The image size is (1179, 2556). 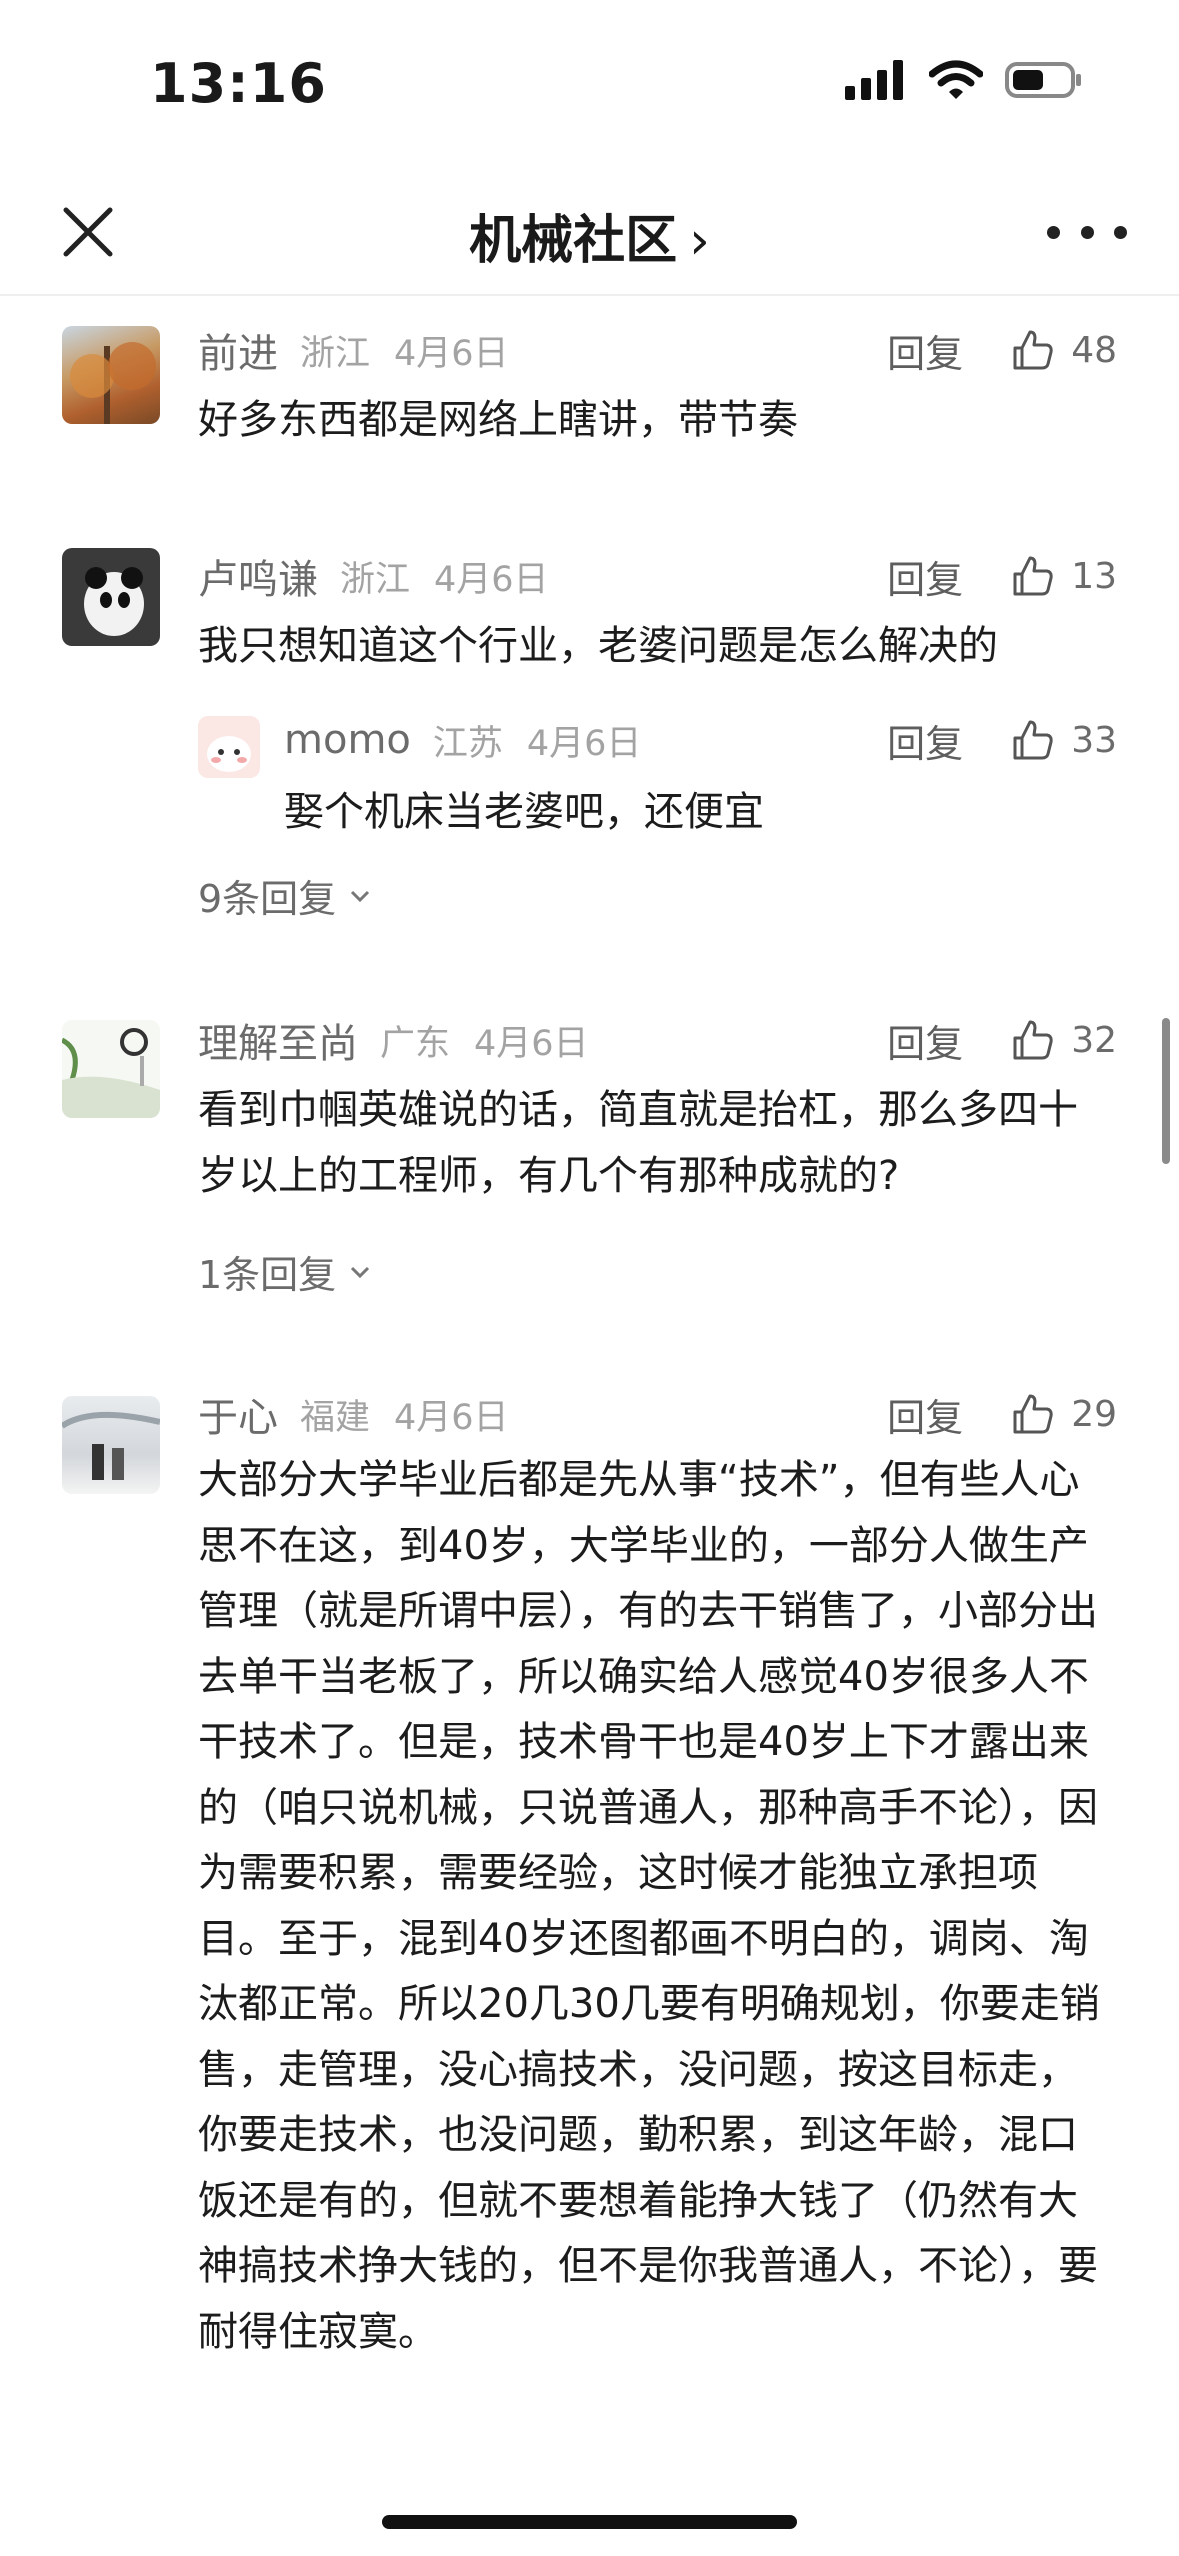 What do you see at coordinates (1063, 1414) in the screenshot?
I see `like-button: 29` at bounding box center [1063, 1414].